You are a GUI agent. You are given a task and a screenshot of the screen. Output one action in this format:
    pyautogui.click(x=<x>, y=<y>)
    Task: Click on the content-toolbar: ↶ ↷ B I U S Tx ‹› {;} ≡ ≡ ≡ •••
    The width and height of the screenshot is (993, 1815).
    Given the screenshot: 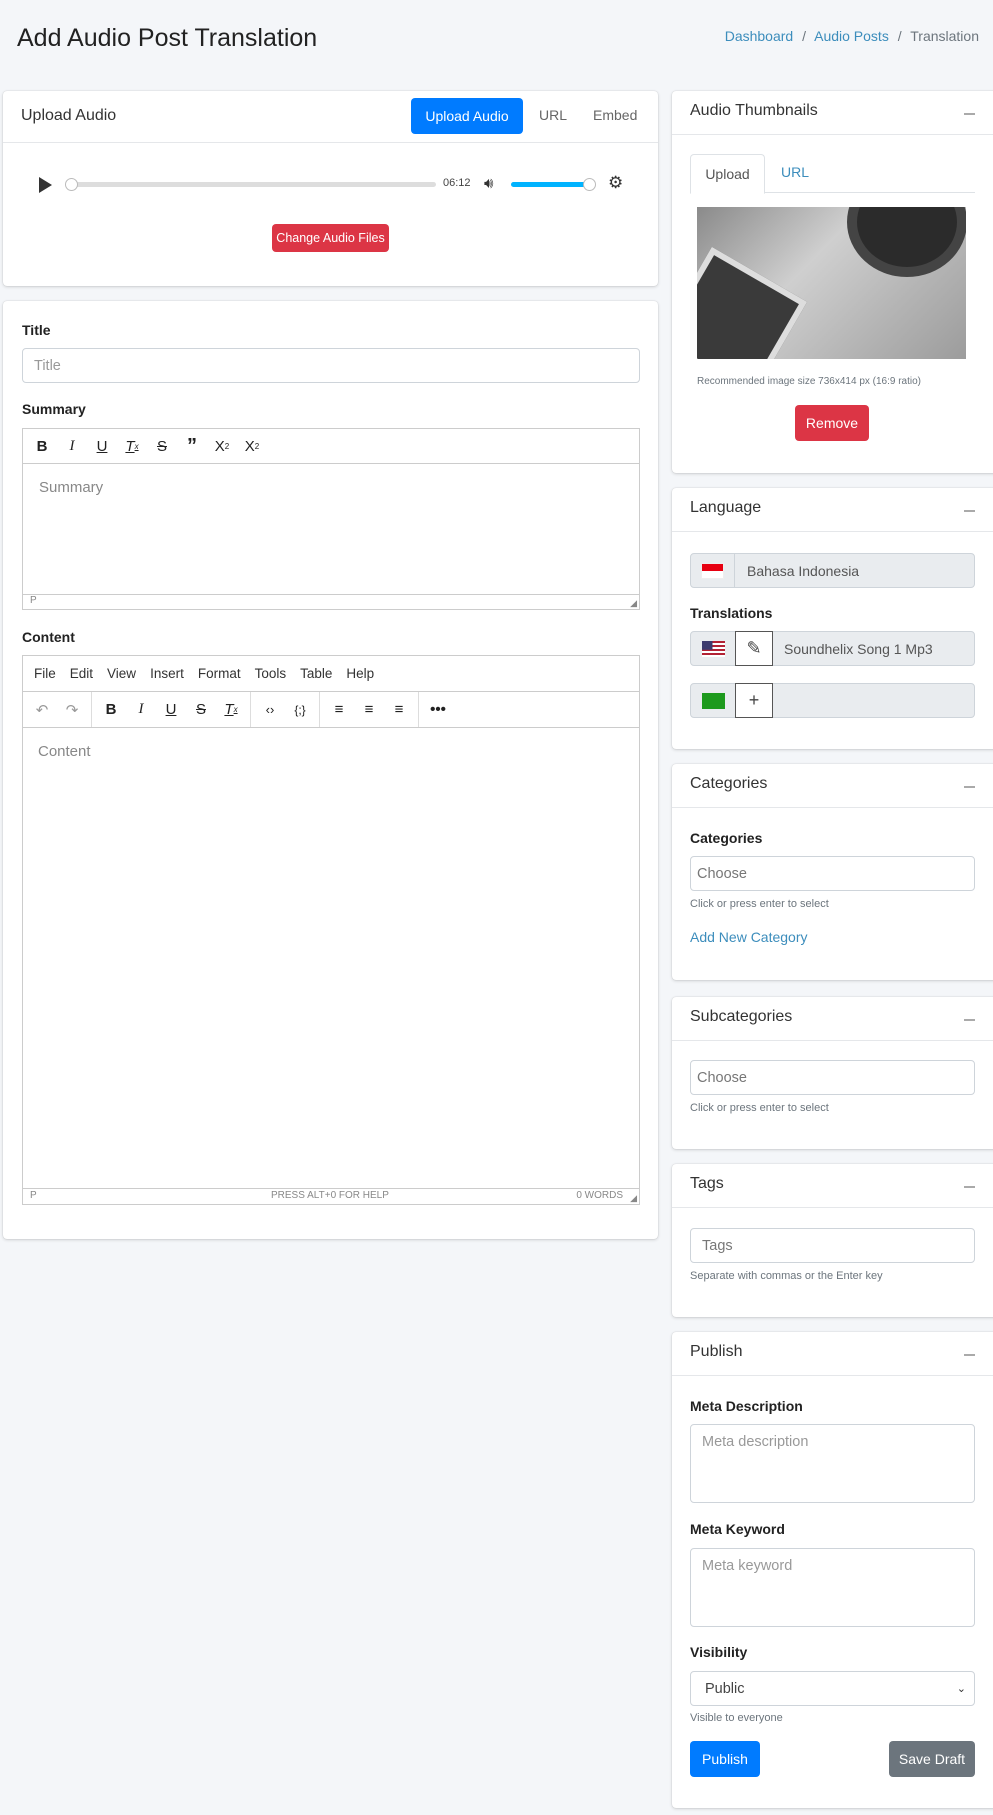 What is the action you would take?
    pyautogui.click(x=331, y=710)
    